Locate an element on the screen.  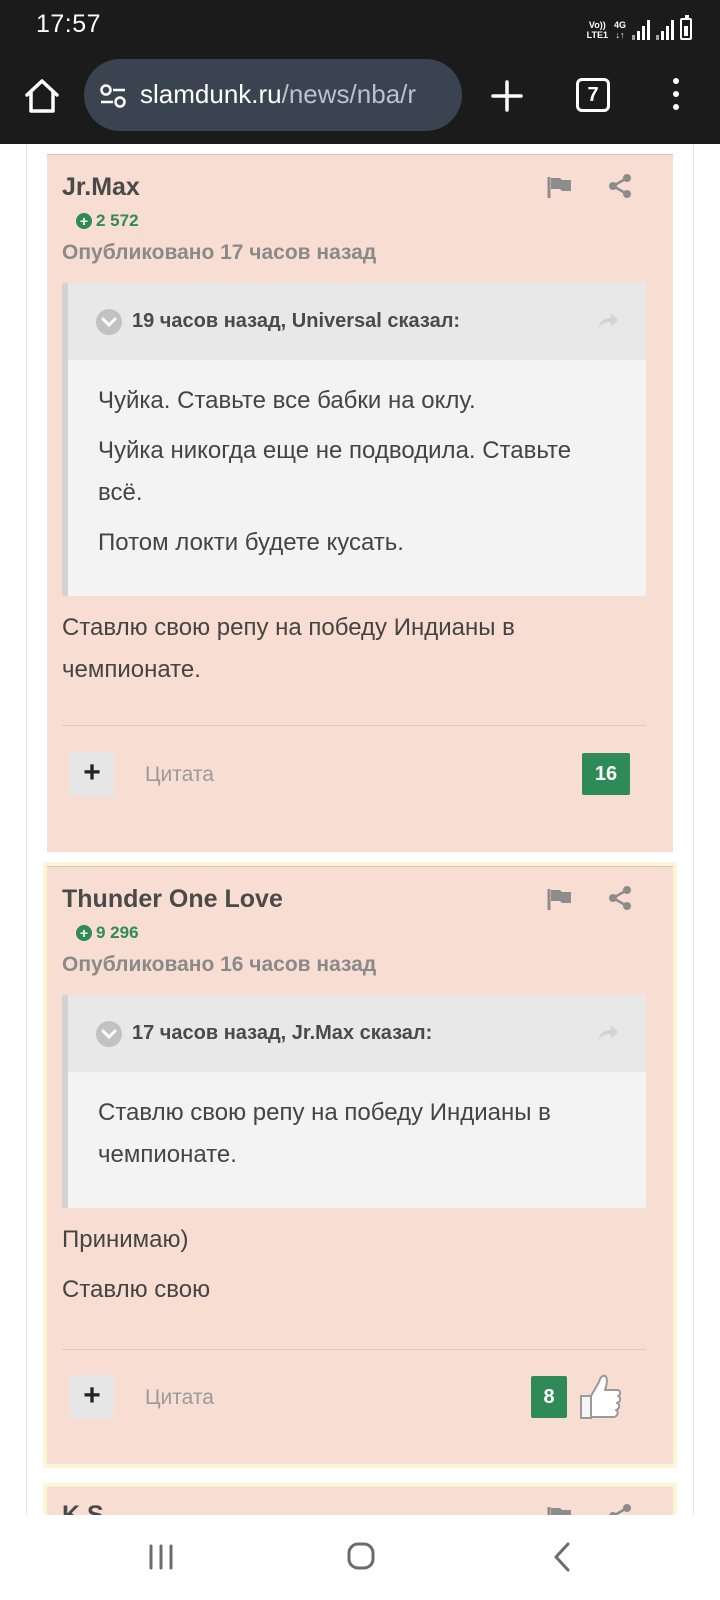
recent-apps-icon is located at coordinates (161, 1557).